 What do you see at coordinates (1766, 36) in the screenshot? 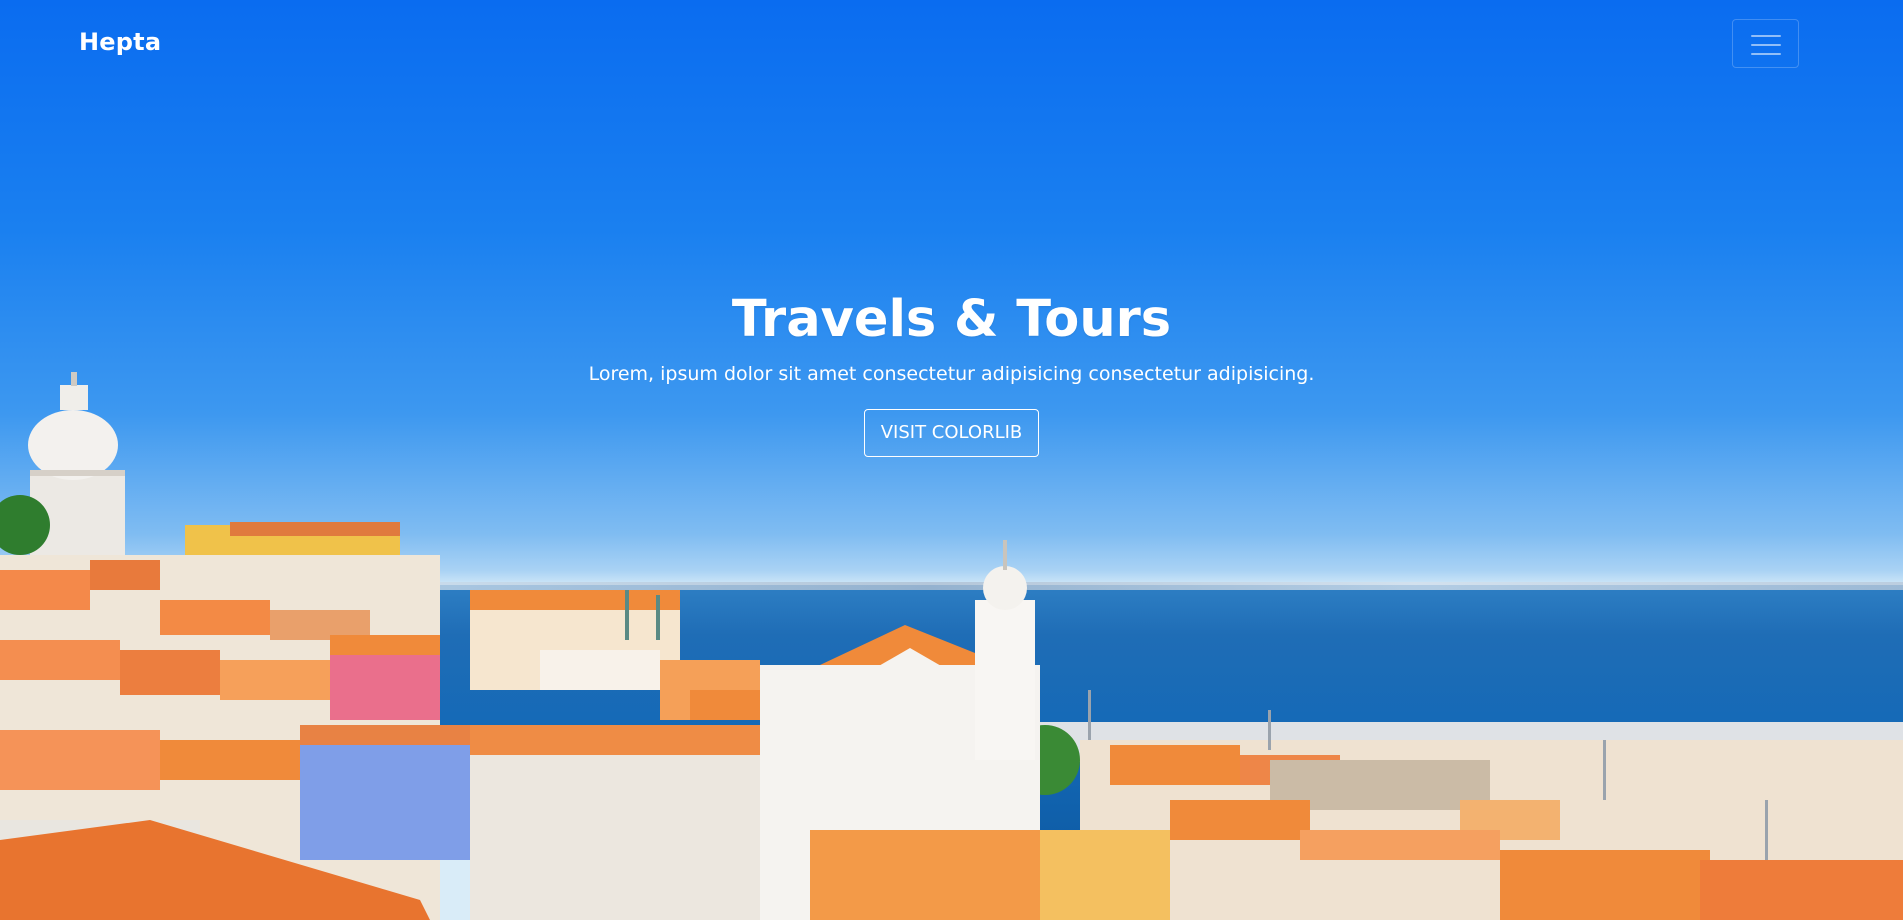
I see `hamburger-menu-icon` at bounding box center [1766, 36].